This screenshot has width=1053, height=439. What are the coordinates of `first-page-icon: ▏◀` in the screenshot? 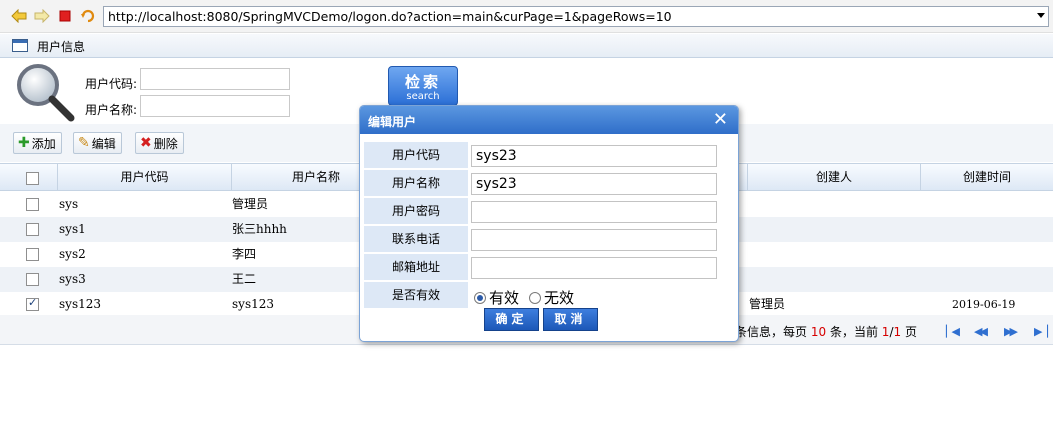 It's located at (953, 331).